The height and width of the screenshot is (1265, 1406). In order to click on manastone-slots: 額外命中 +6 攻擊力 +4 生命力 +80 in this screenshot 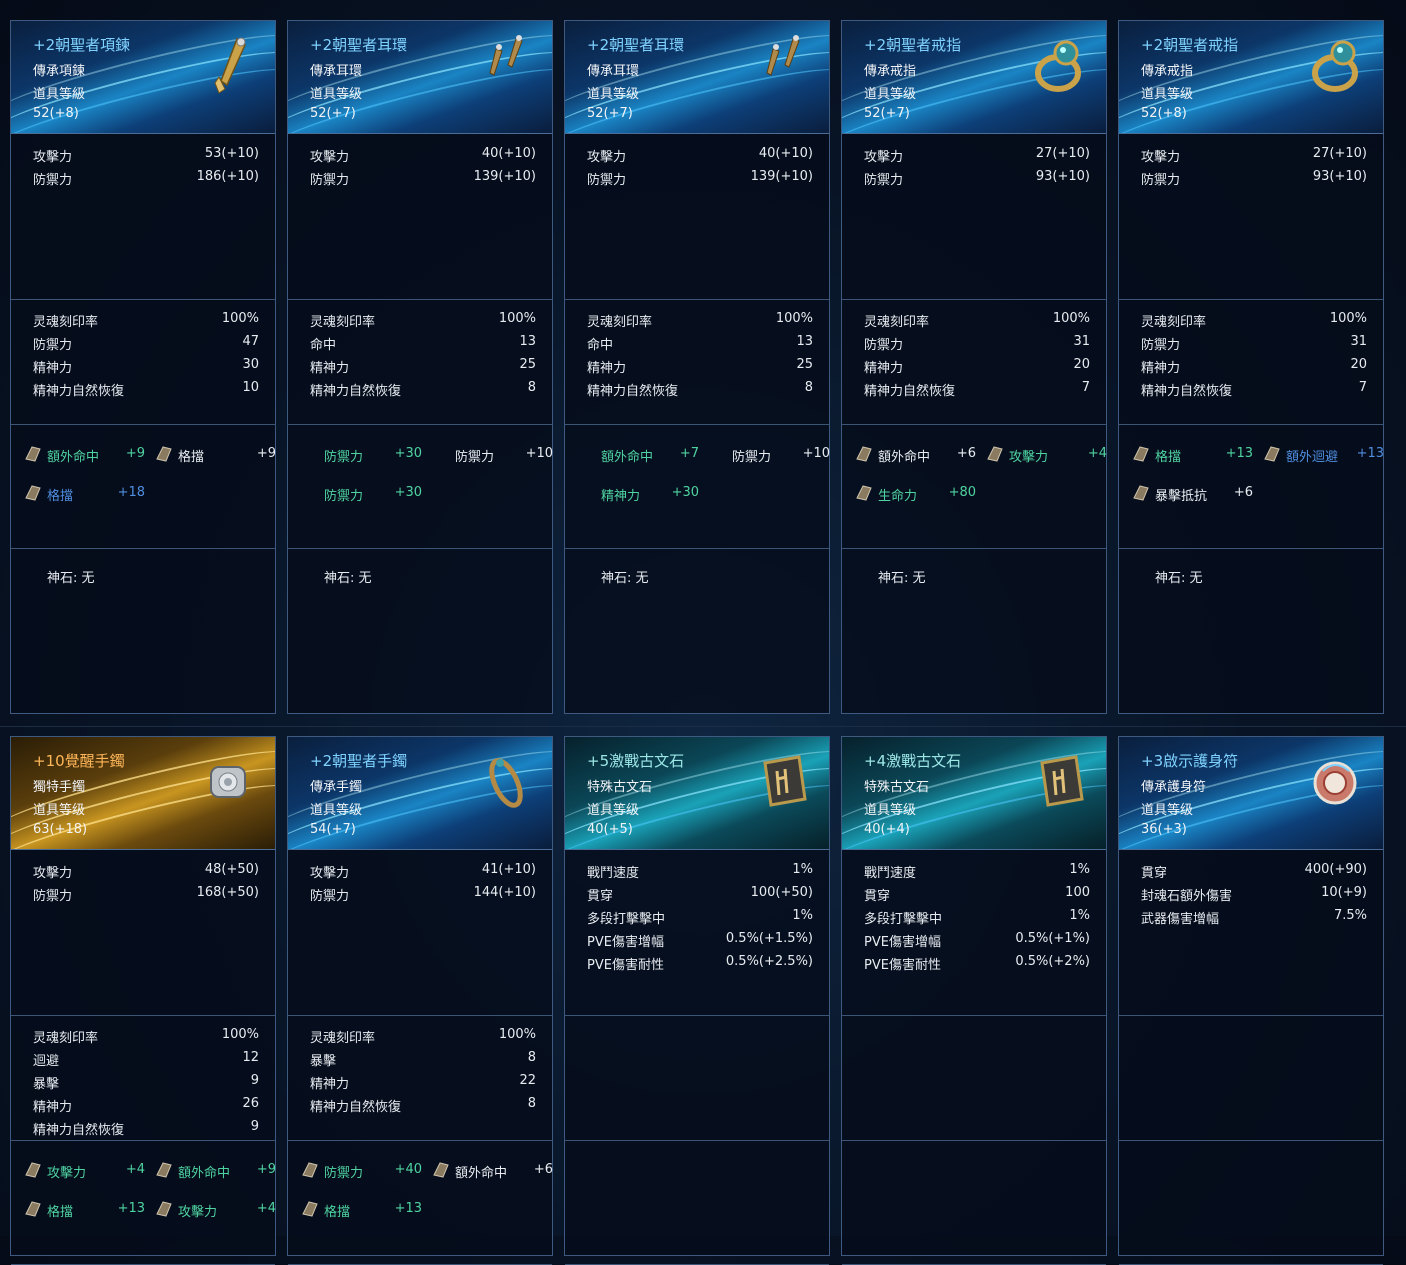, I will do `click(974, 487)`.